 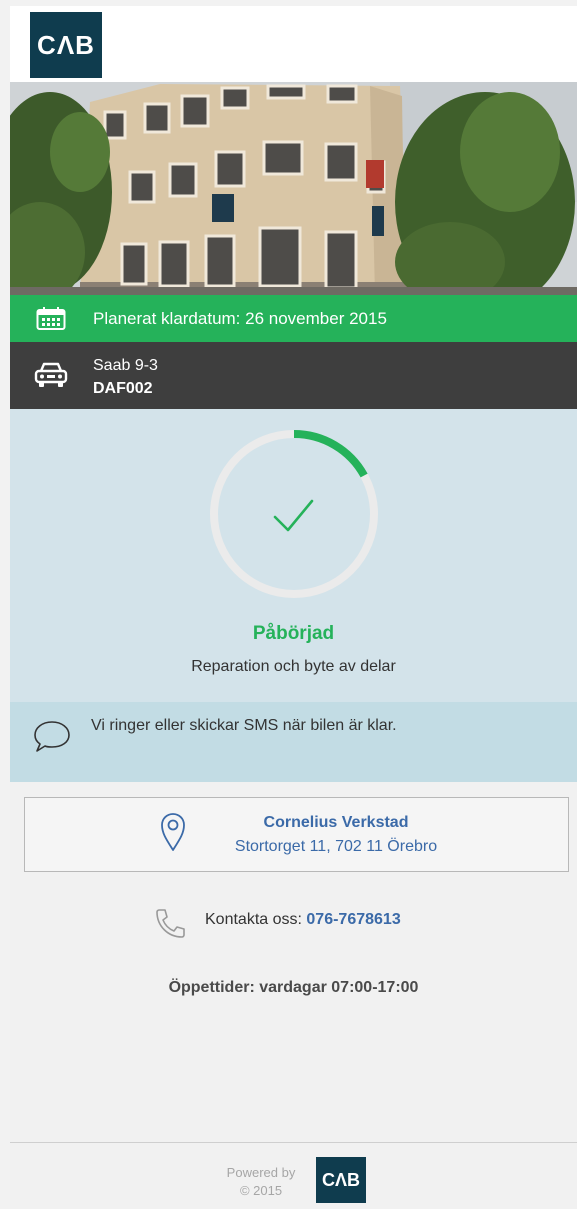 I want to click on powered-by: Powered by © 2015, so click(x=261, y=1182).